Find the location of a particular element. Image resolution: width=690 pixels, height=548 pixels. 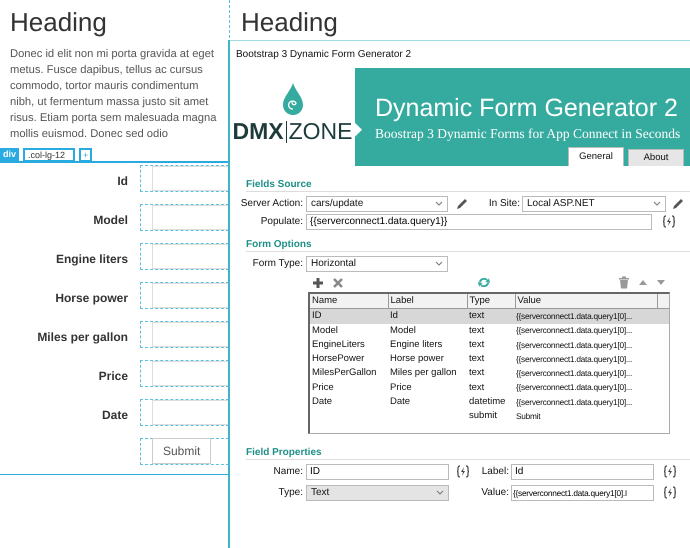

table-cell: datetime is located at coordinates (487, 401).